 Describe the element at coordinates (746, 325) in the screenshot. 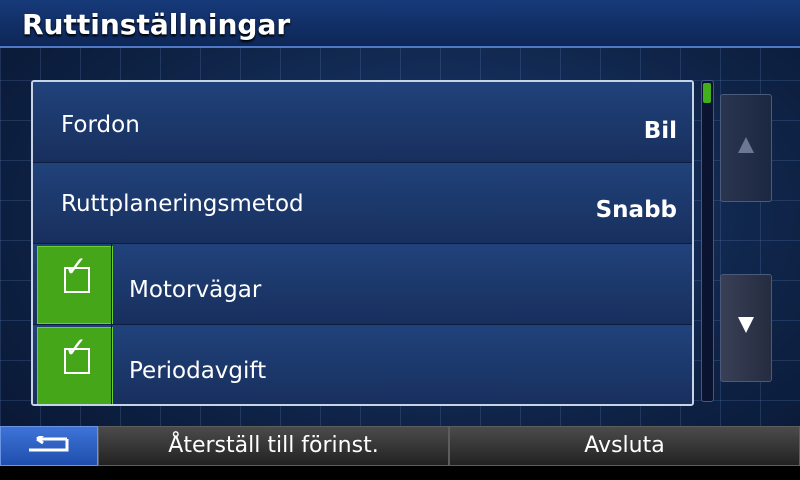

I see `arrow-down-icon` at that location.